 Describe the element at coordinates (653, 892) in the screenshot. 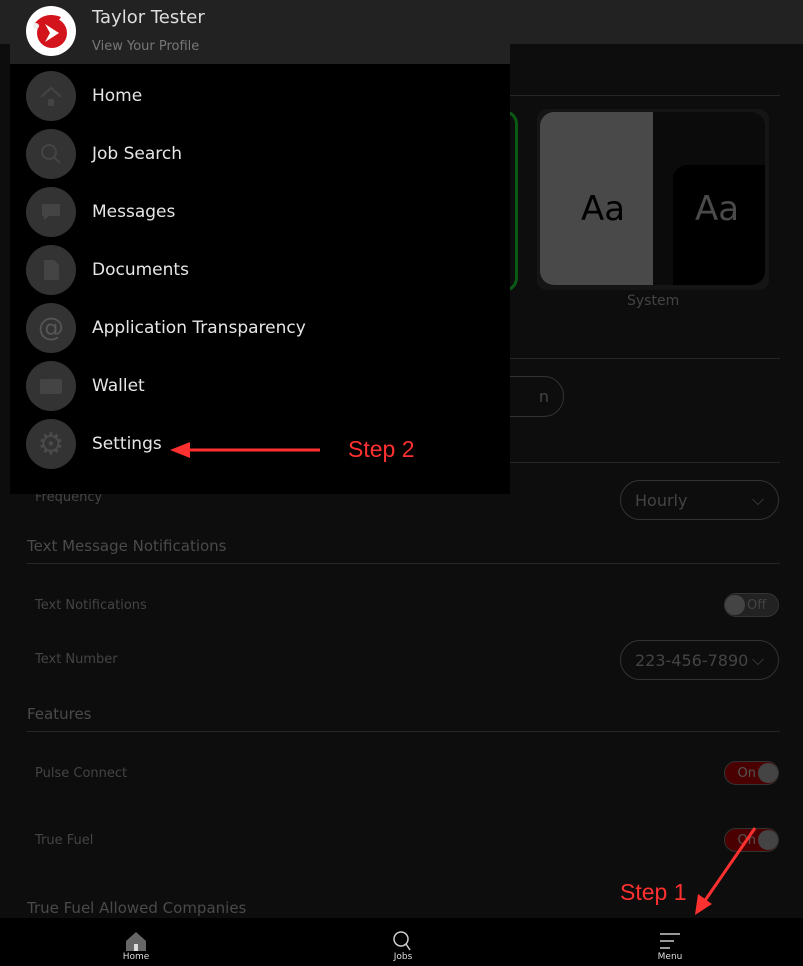

I see `annotation-step-1: Step 1` at that location.